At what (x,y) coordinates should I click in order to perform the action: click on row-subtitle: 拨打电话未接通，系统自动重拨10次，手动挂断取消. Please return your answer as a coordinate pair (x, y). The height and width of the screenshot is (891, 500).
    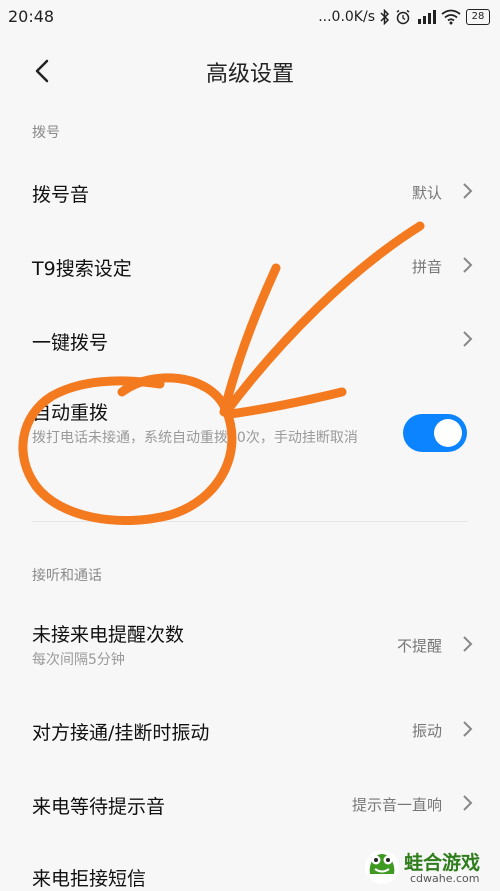
    Looking at the image, I should click on (195, 438).